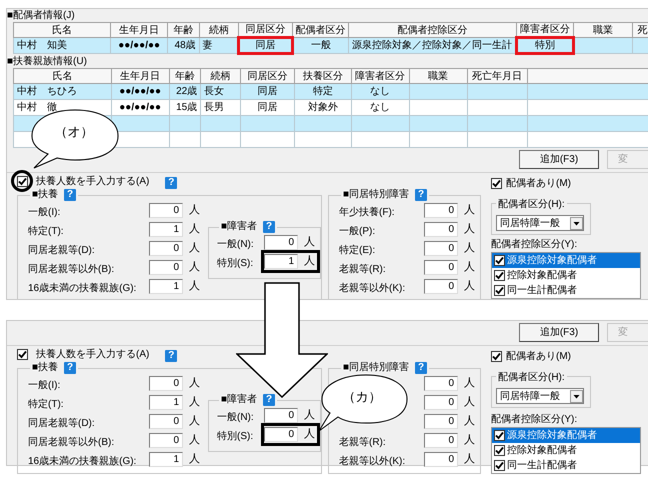  Describe the element at coordinates (376, 195) in the screenshot. I see `group-title: ■同居特別障害` at that location.